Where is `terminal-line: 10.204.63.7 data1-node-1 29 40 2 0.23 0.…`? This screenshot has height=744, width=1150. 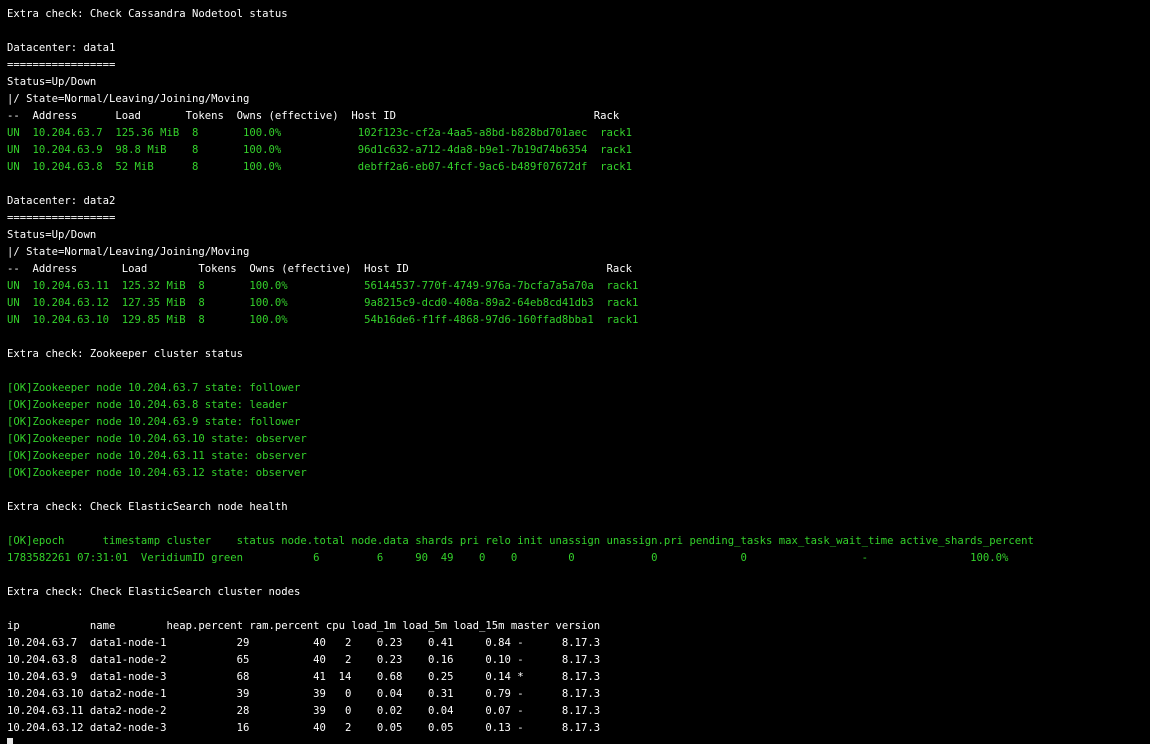
terminal-line: 10.204.63.7 data1-node-1 29 40 2 0.23 0.… is located at coordinates (304, 643).